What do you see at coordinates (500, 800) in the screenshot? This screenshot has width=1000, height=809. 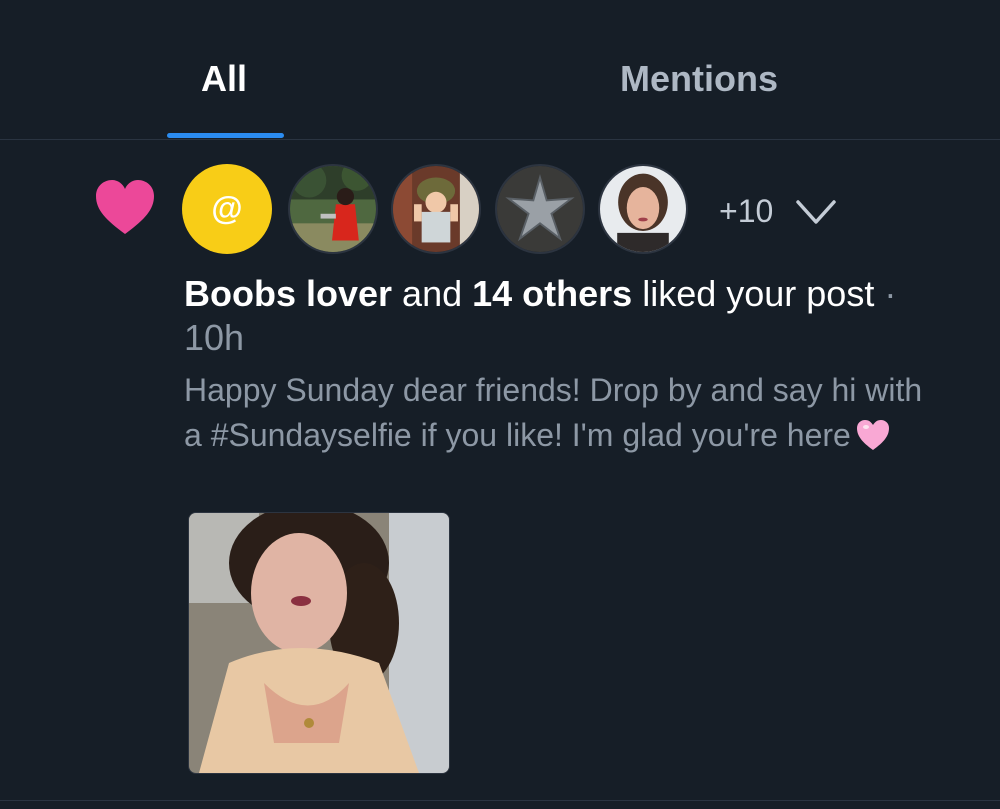 I see `list-divider` at bounding box center [500, 800].